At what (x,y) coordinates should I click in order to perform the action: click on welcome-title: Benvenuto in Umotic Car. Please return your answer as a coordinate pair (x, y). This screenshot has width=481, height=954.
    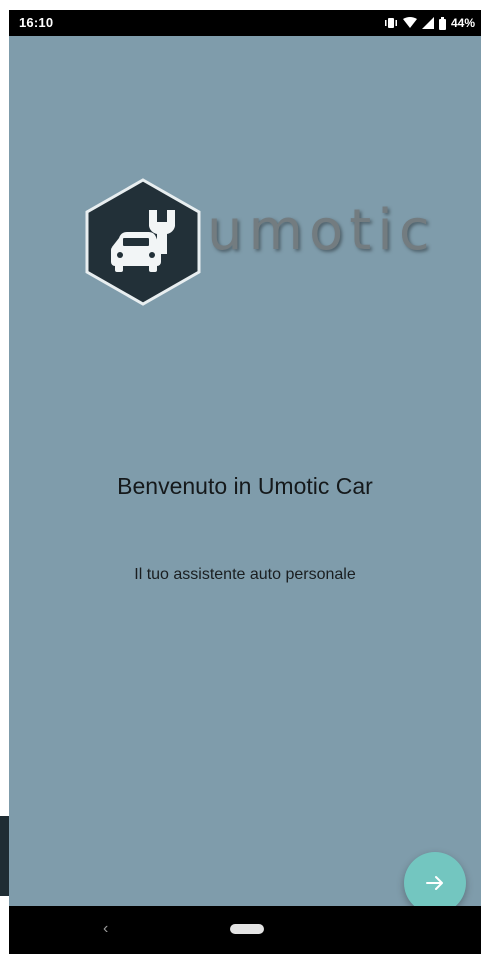
    Looking at the image, I should click on (245, 486).